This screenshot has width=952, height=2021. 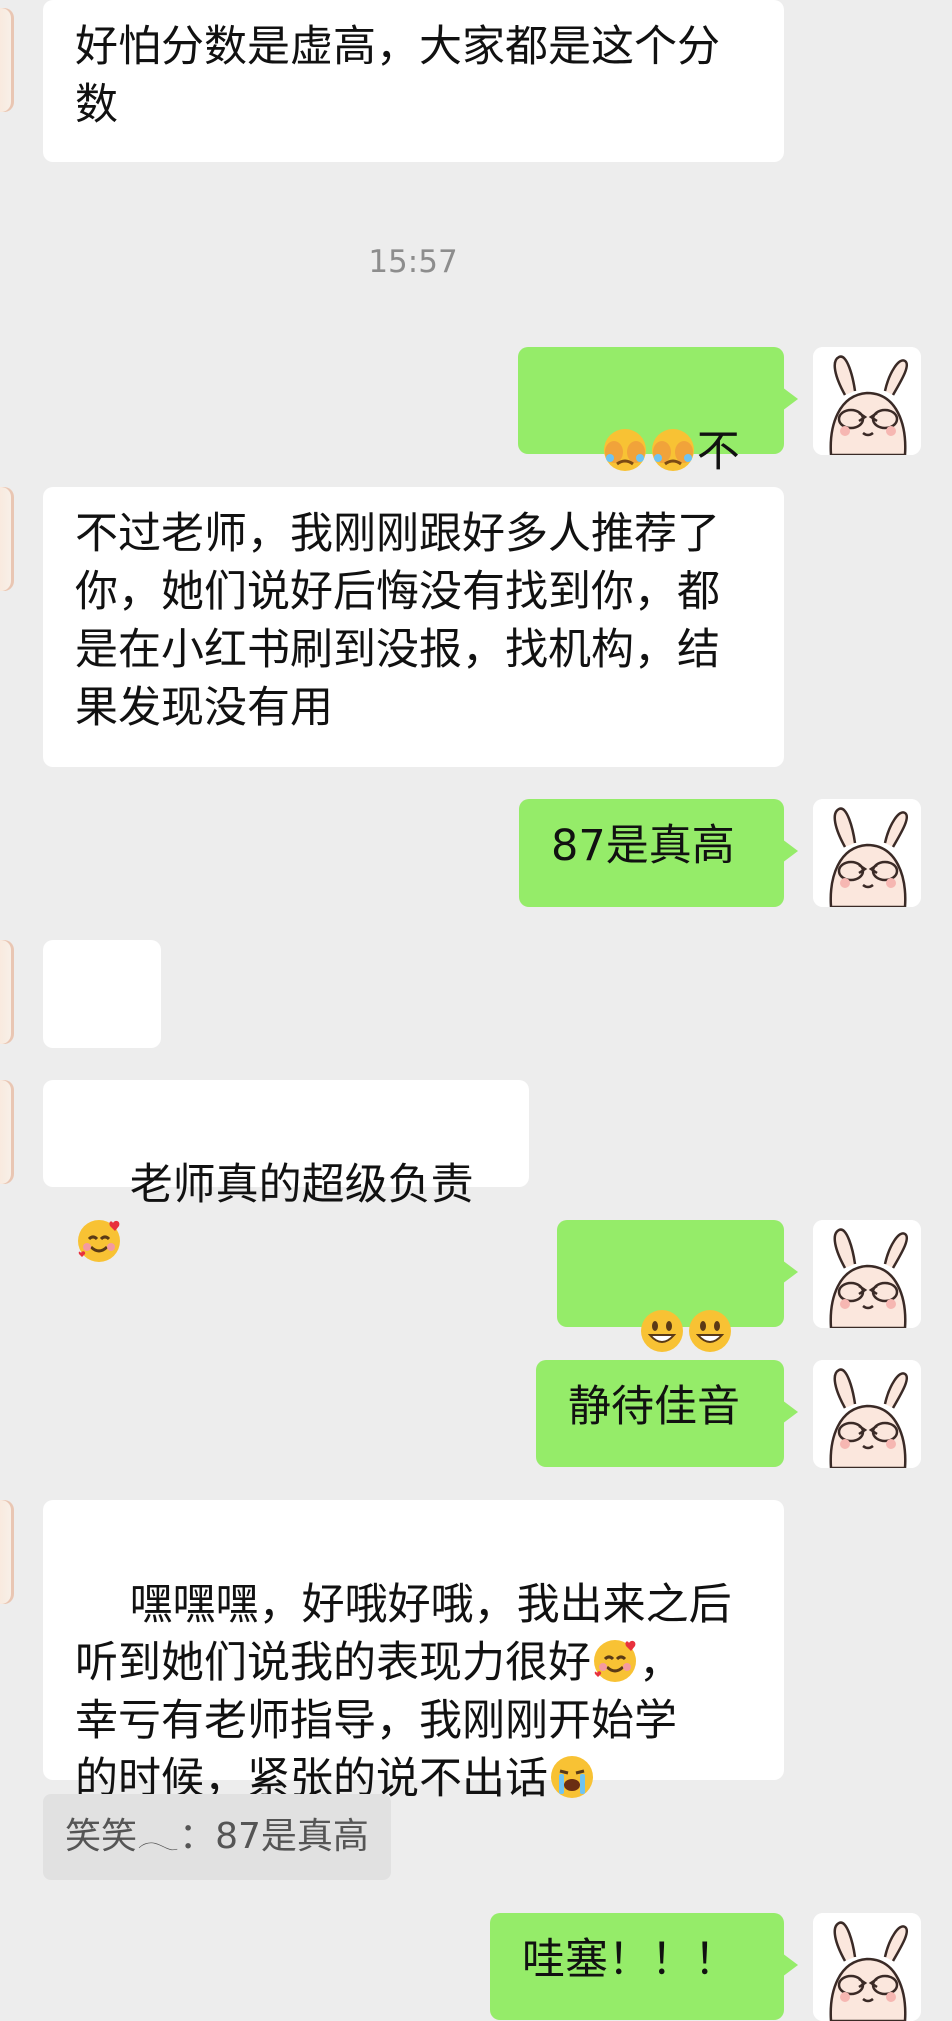 What do you see at coordinates (413, 262) in the screenshot?
I see `message-timestamp: 15:57` at bounding box center [413, 262].